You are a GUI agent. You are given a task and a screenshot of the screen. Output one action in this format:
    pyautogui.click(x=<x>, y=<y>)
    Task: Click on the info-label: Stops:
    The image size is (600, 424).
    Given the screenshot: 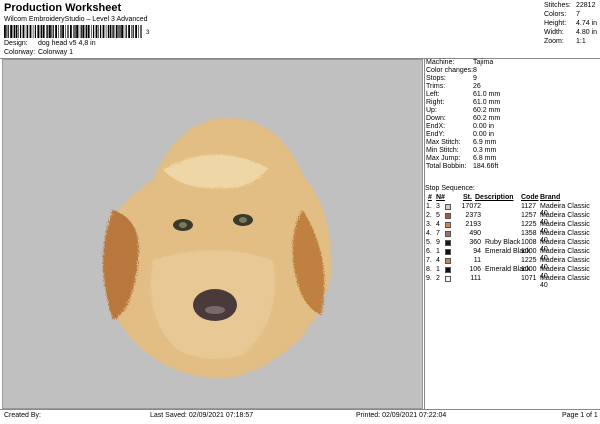 What is the action you would take?
    pyautogui.click(x=436, y=78)
    